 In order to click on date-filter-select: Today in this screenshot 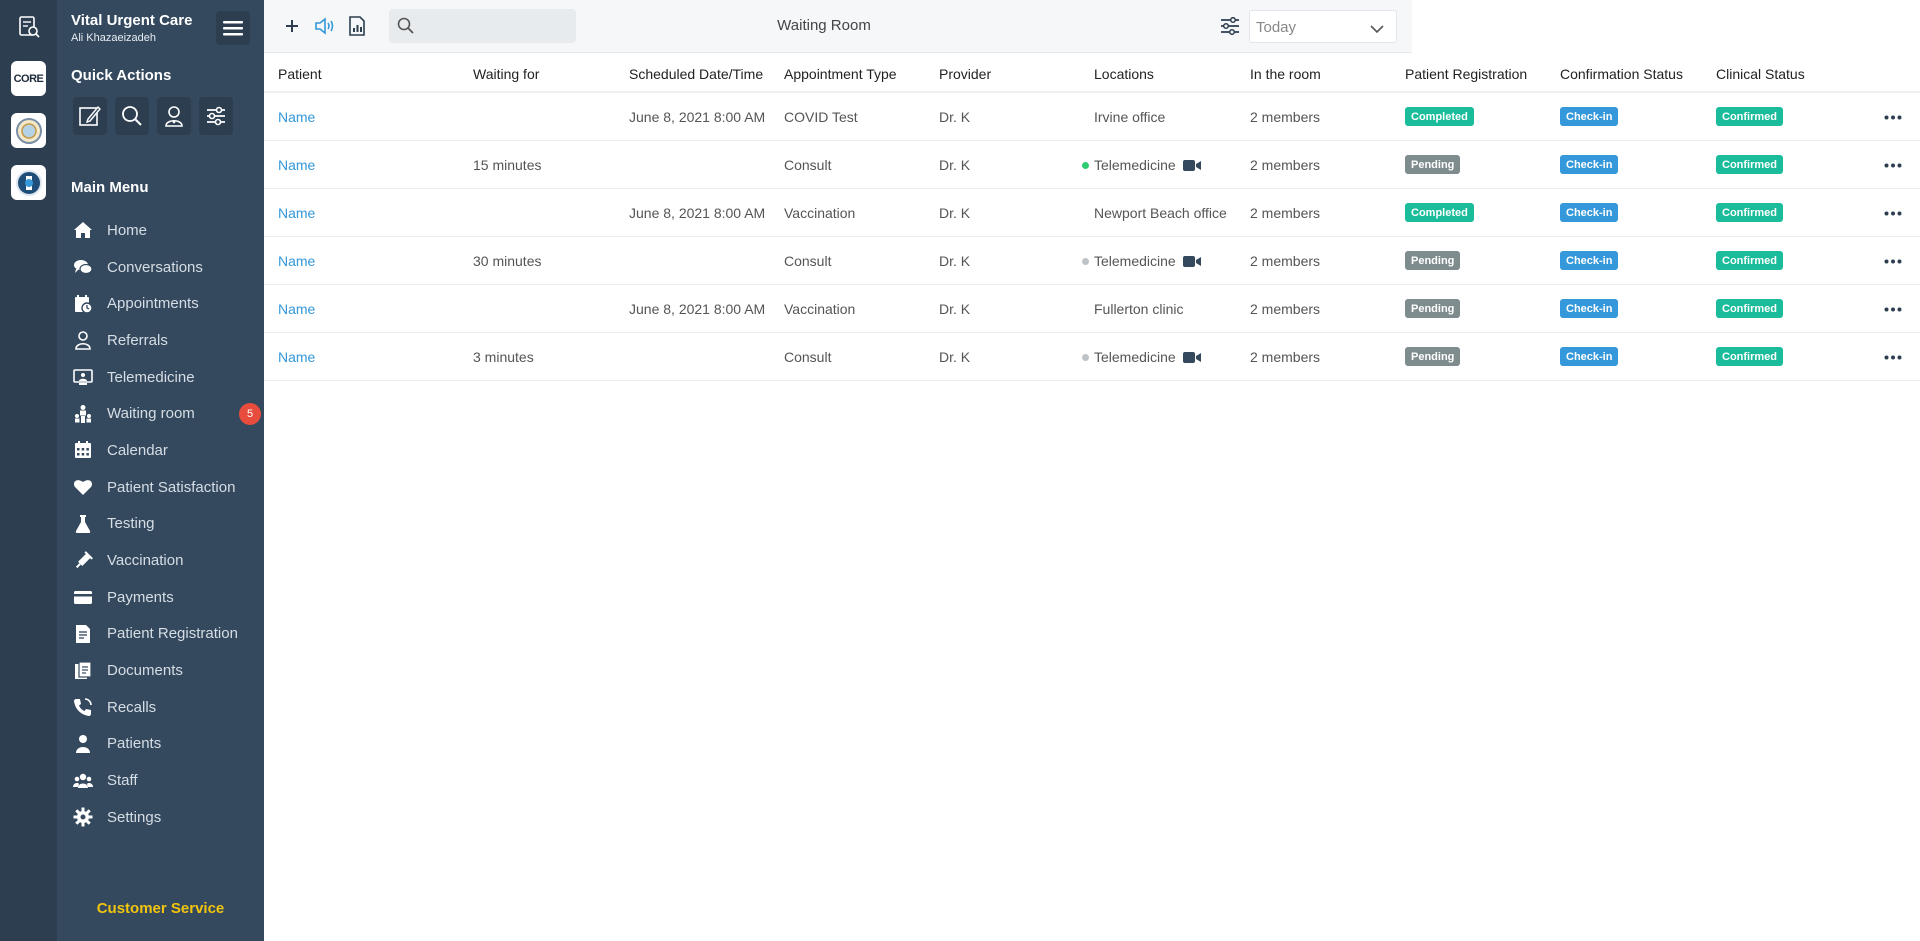, I will do `click(1323, 26)`.